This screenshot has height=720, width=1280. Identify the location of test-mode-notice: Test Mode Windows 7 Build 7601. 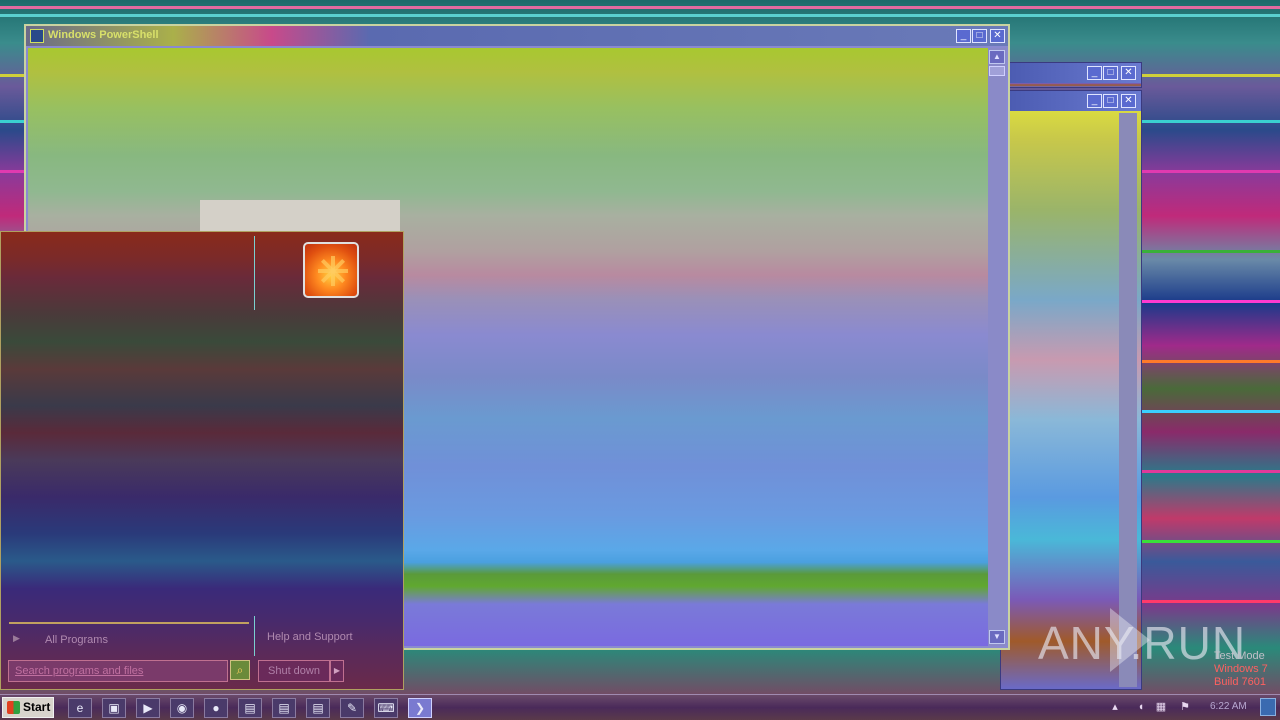
(1241, 669).